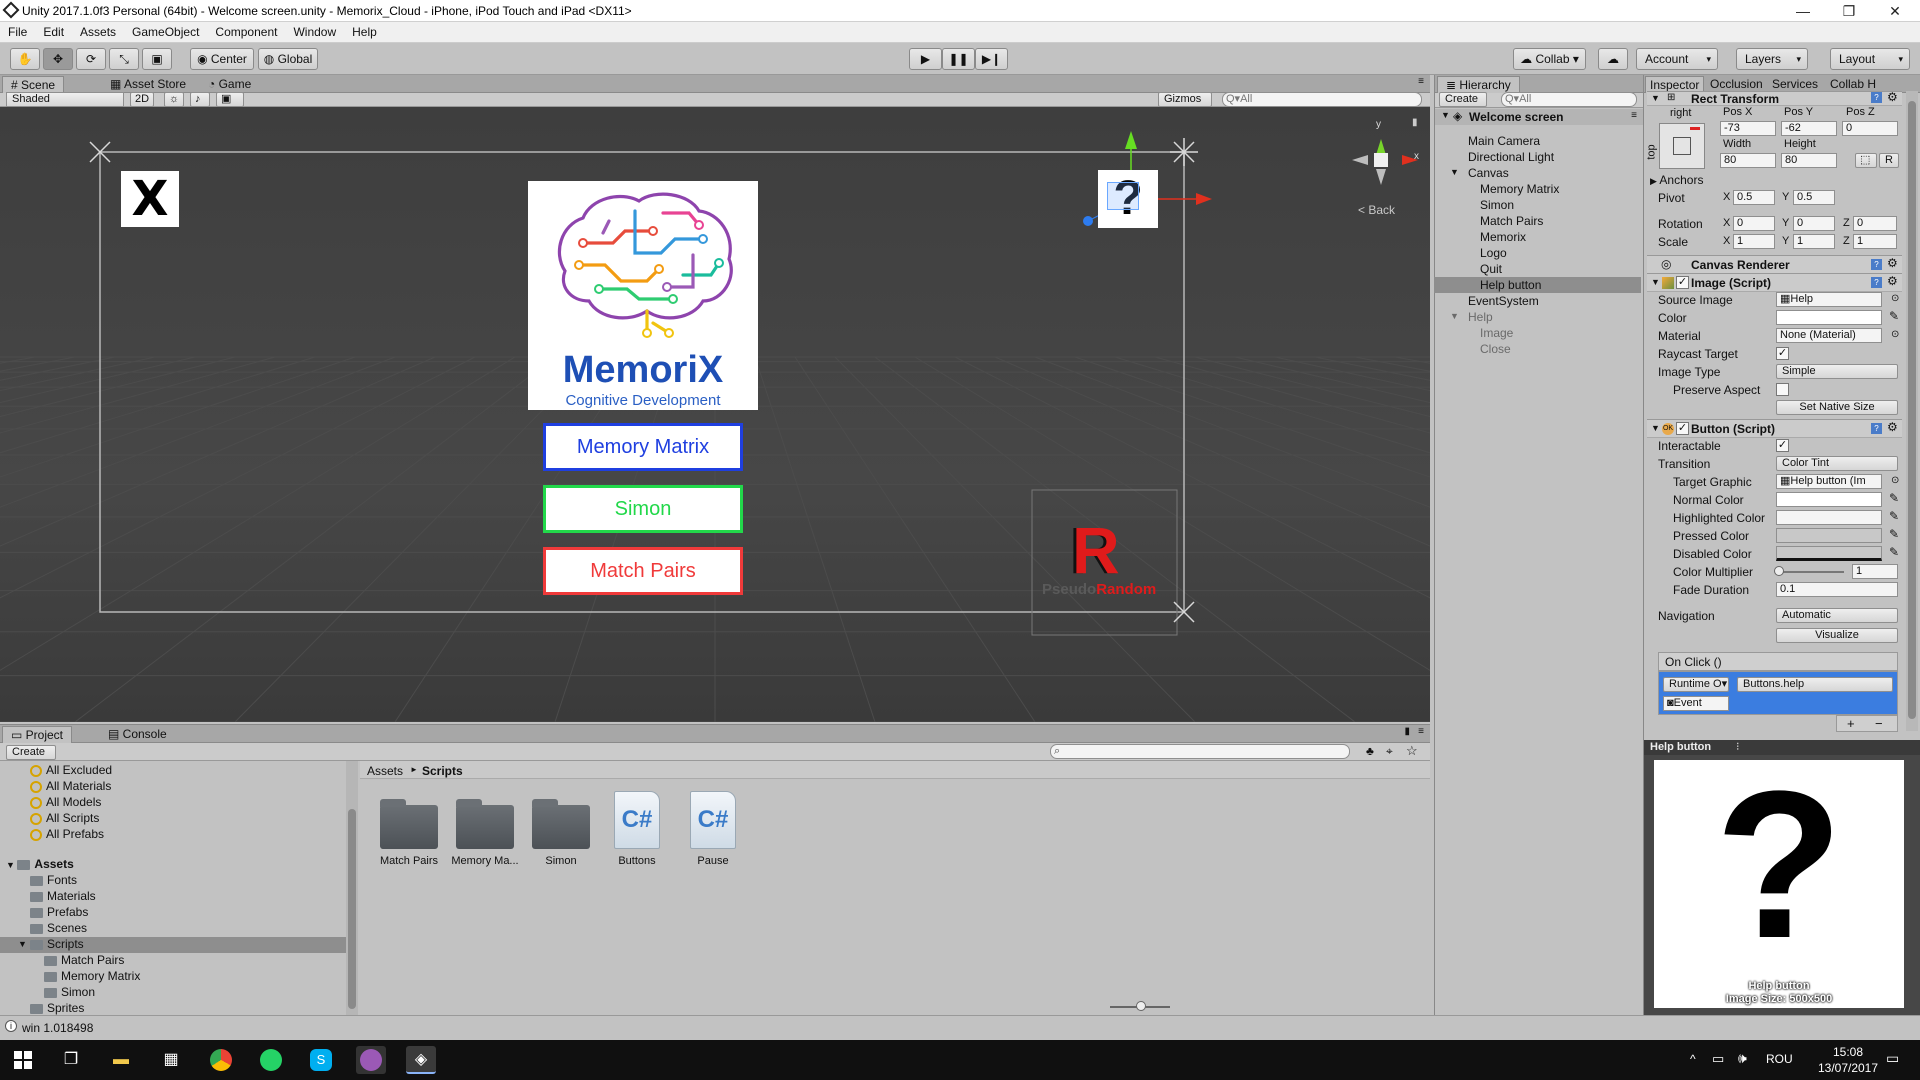 The width and height of the screenshot is (1920, 1080). What do you see at coordinates (1693, 1059) in the screenshot?
I see `tray-chevron-icon: ^` at bounding box center [1693, 1059].